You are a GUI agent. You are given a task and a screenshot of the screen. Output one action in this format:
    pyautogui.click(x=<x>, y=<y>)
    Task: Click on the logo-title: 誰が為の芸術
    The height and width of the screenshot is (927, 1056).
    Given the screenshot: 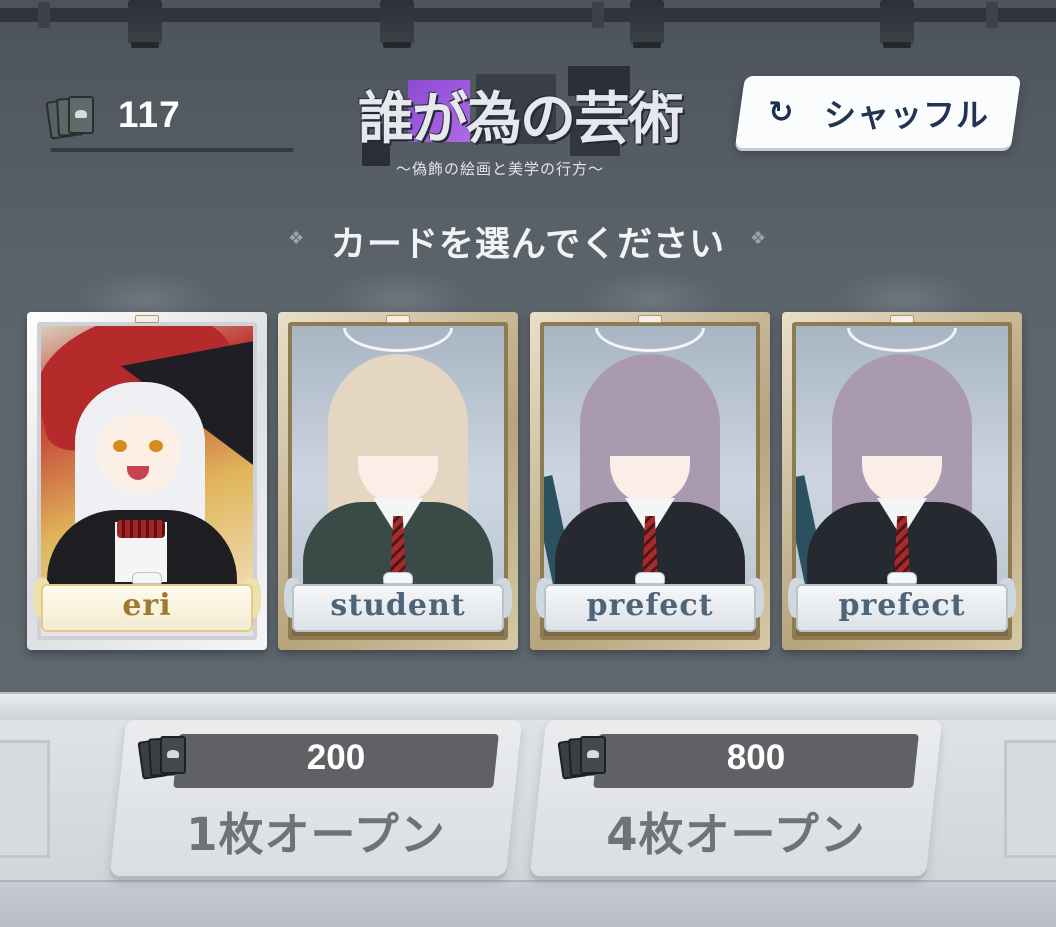 What is the action you would take?
    pyautogui.click(x=521, y=119)
    